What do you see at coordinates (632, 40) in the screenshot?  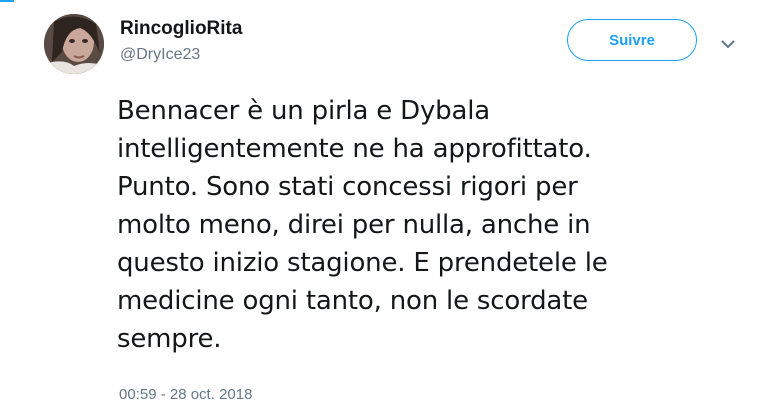 I see `follow-button: Suivre` at bounding box center [632, 40].